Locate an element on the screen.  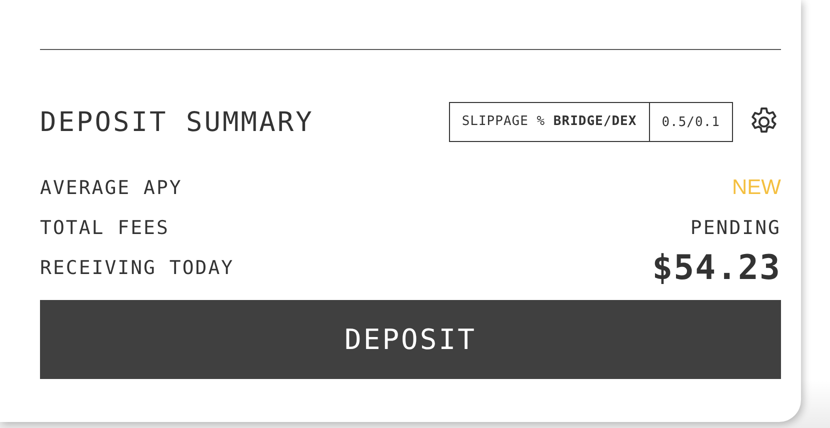
section-title: DEPOSIT SUMMARY is located at coordinates (177, 122).